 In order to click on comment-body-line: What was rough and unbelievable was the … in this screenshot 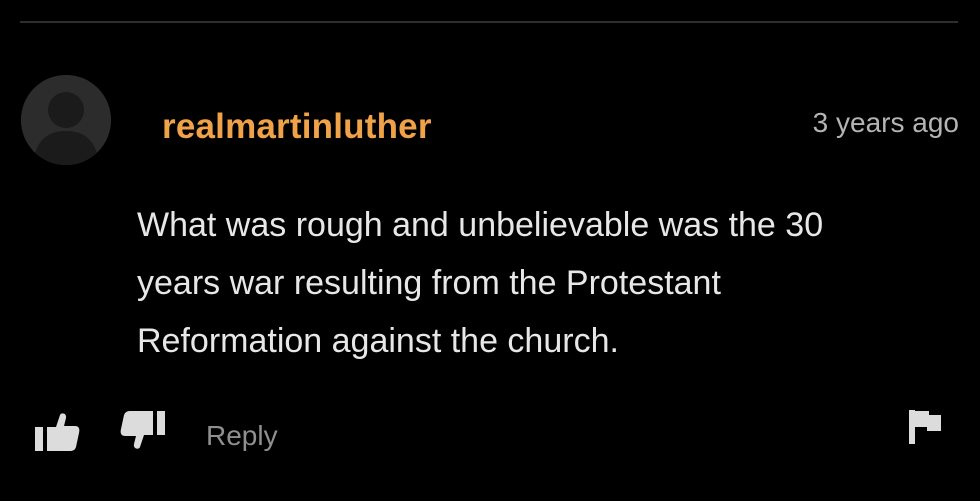, I will do `click(480, 225)`.